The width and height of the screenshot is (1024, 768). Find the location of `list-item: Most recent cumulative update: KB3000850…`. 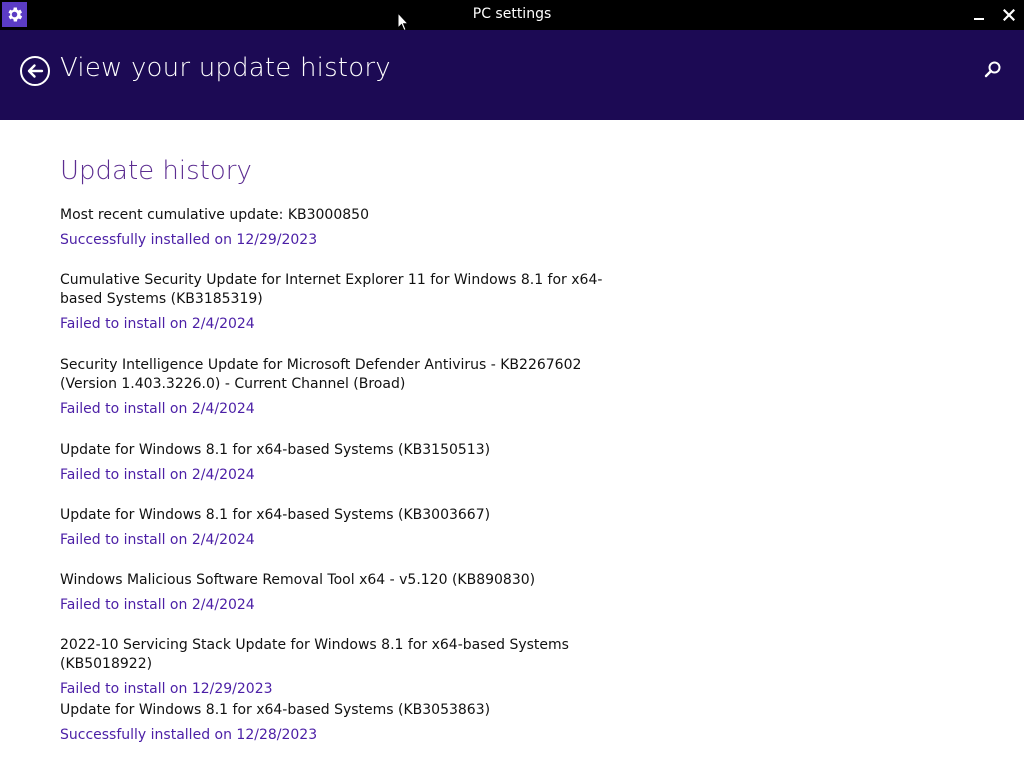

list-item: Most recent cumulative update: KB3000850… is located at coordinates (350, 228).